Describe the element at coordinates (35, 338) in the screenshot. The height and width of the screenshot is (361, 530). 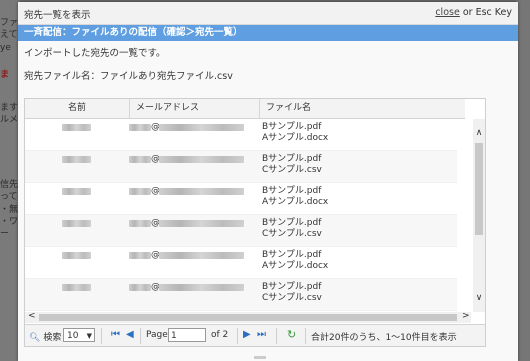
I see `search-icon: 🔍︎` at that location.